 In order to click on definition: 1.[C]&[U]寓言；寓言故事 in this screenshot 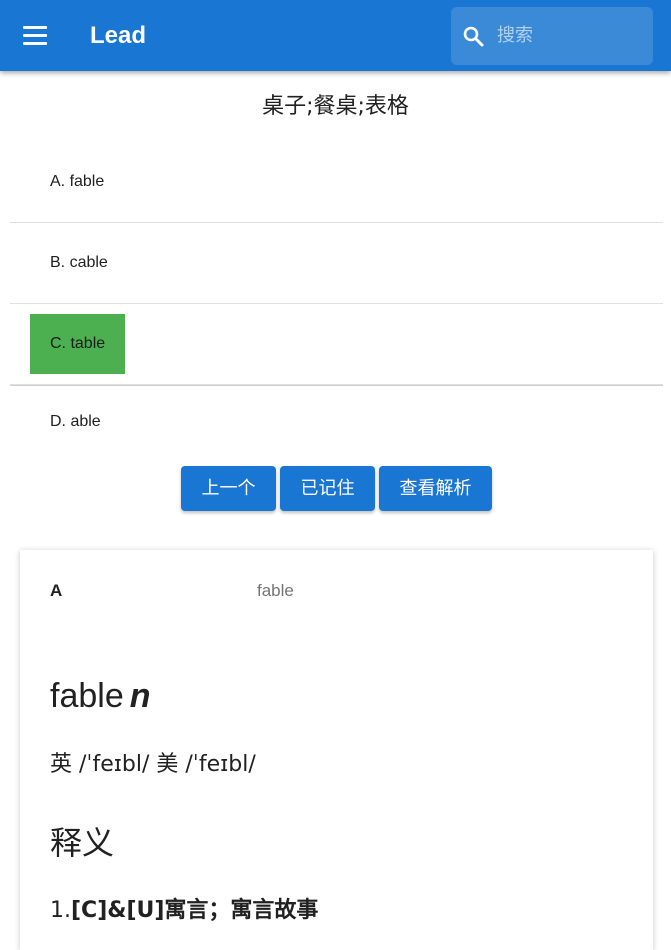, I will do `click(184, 908)`.